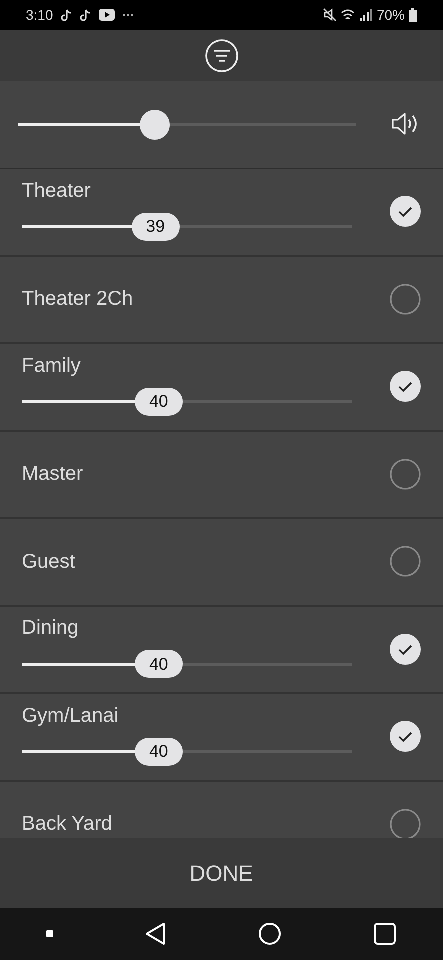  What do you see at coordinates (52, 366) in the screenshot?
I see `zone-name: Family` at bounding box center [52, 366].